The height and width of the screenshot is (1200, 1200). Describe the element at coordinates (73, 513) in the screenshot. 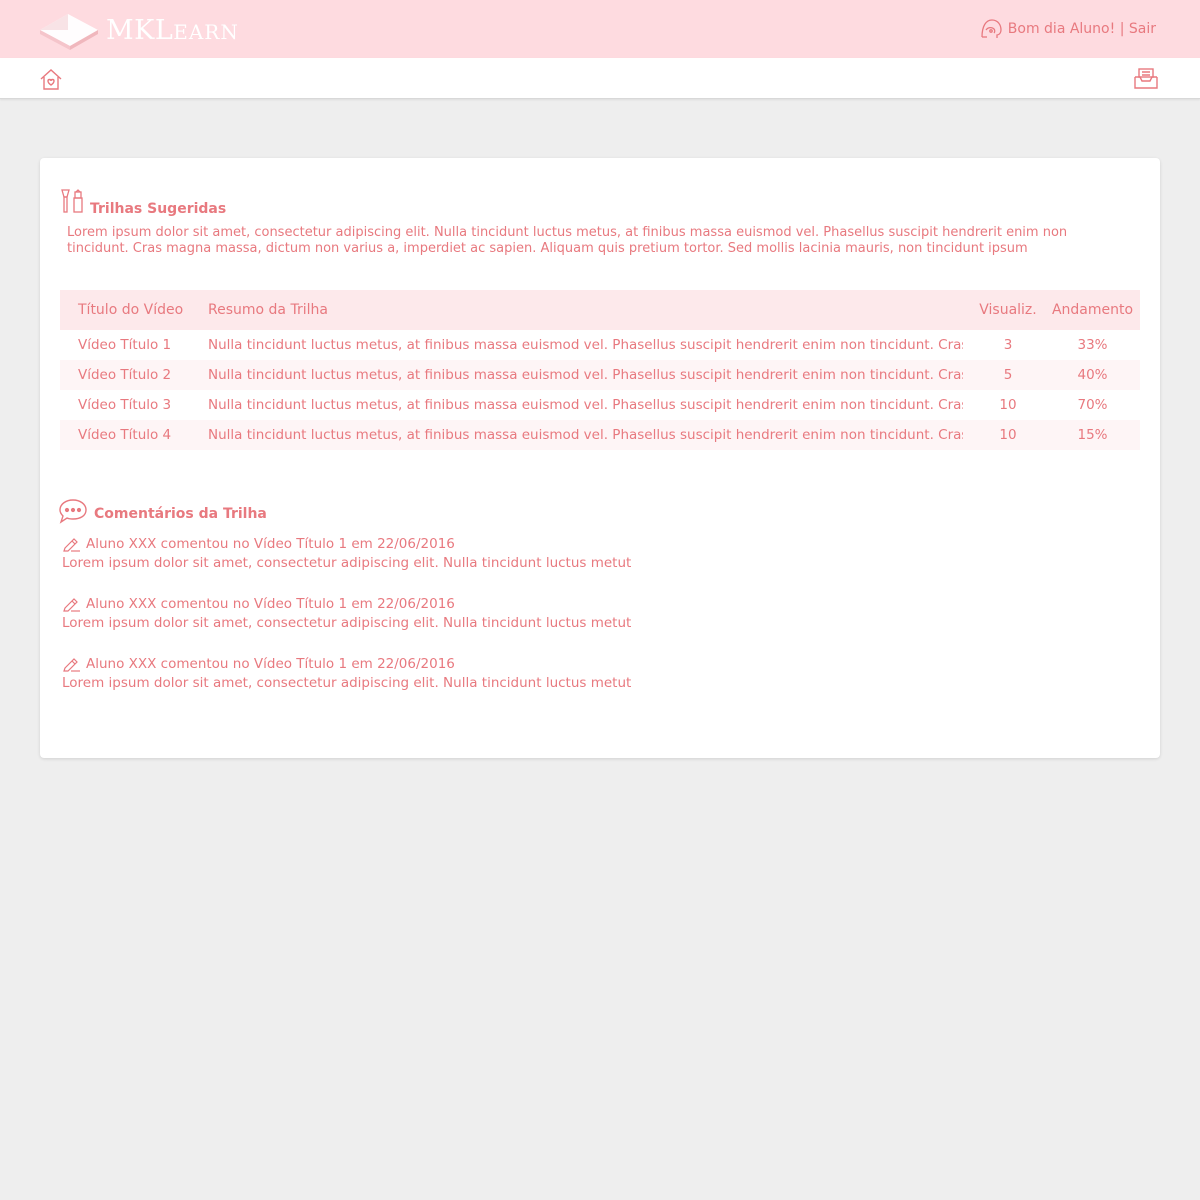

I see `chat-bubble-icon` at that location.